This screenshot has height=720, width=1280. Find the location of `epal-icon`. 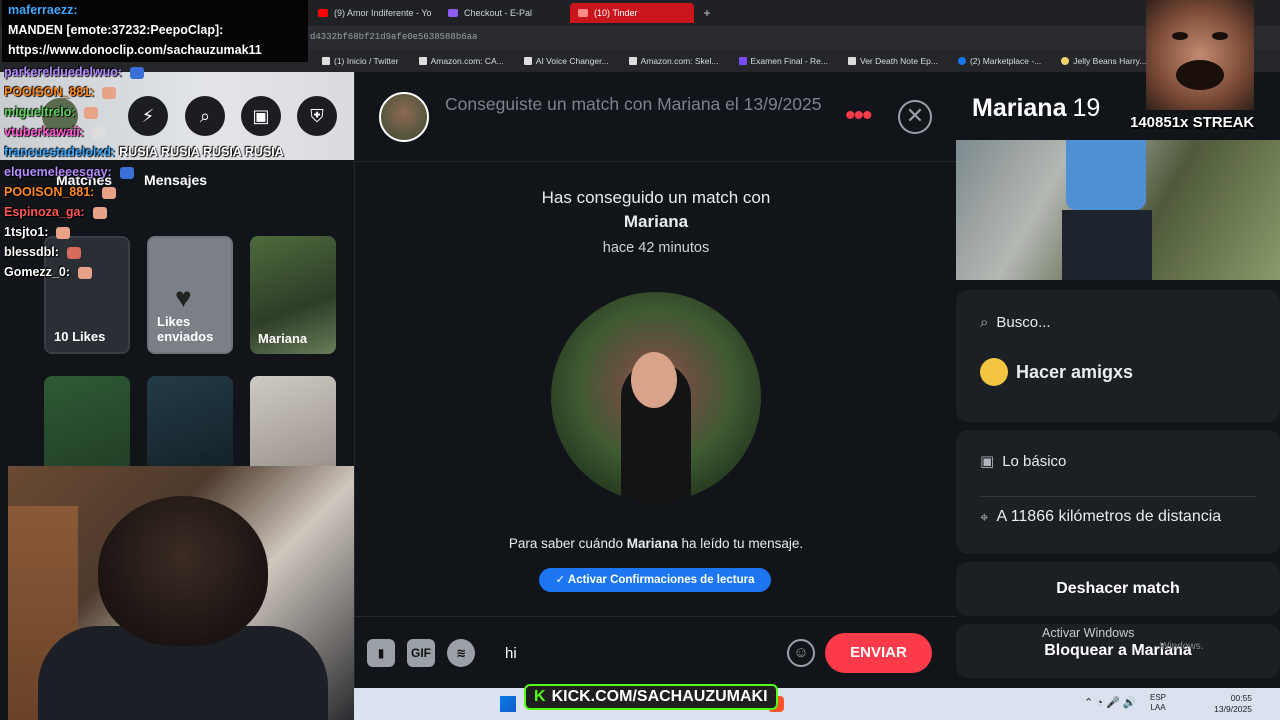

epal-icon is located at coordinates (453, 13).